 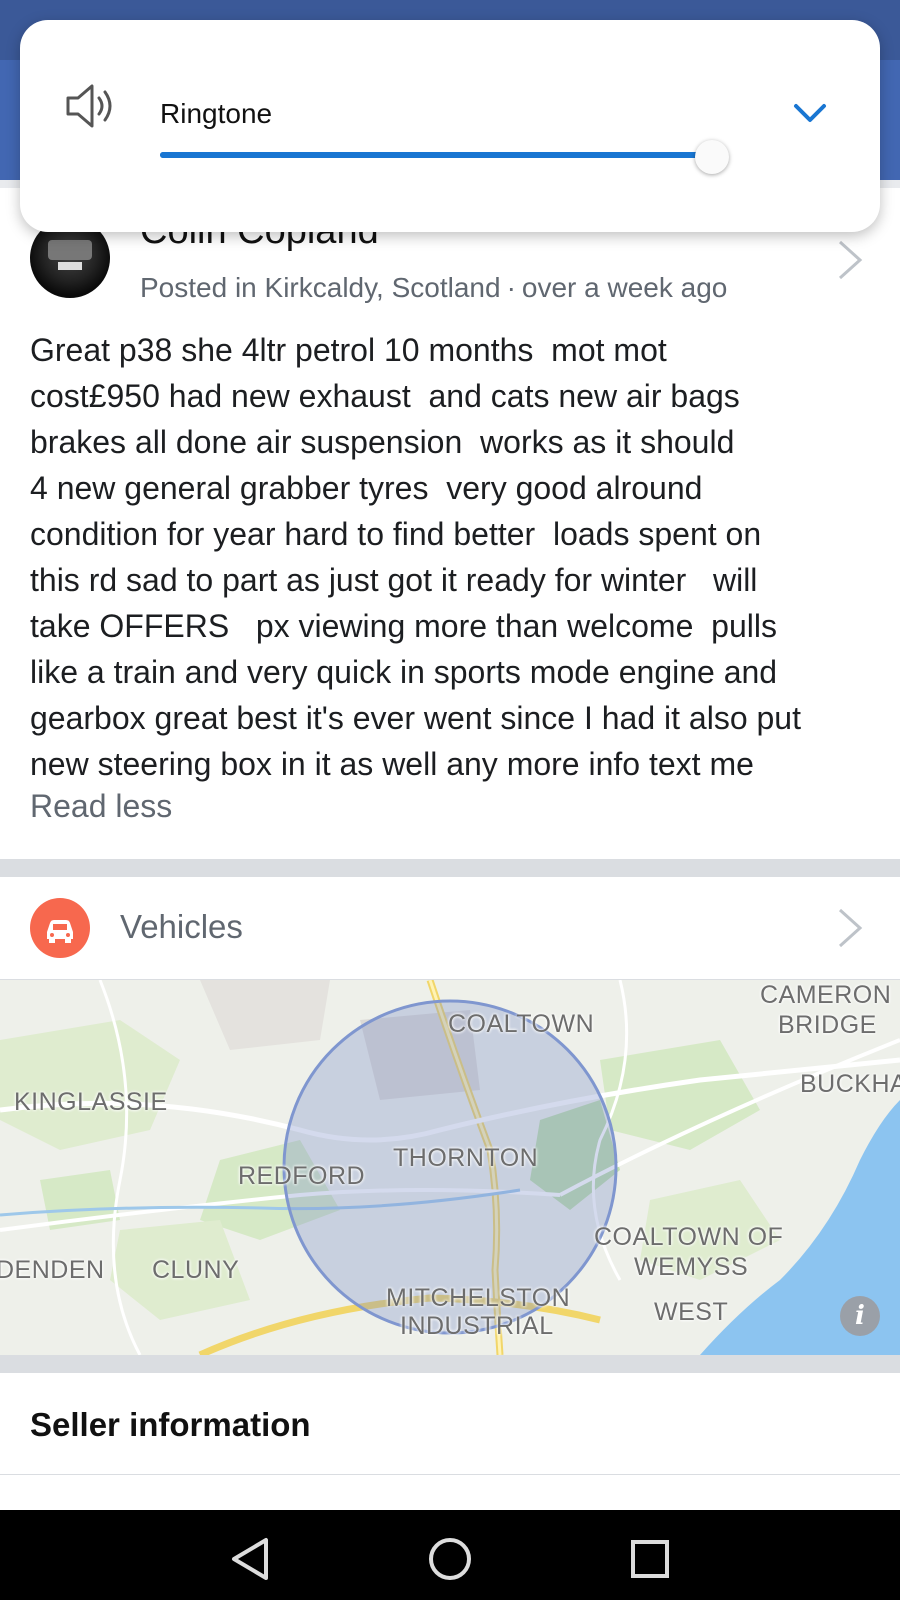 I want to click on category-label: Vehicles, so click(x=181, y=927).